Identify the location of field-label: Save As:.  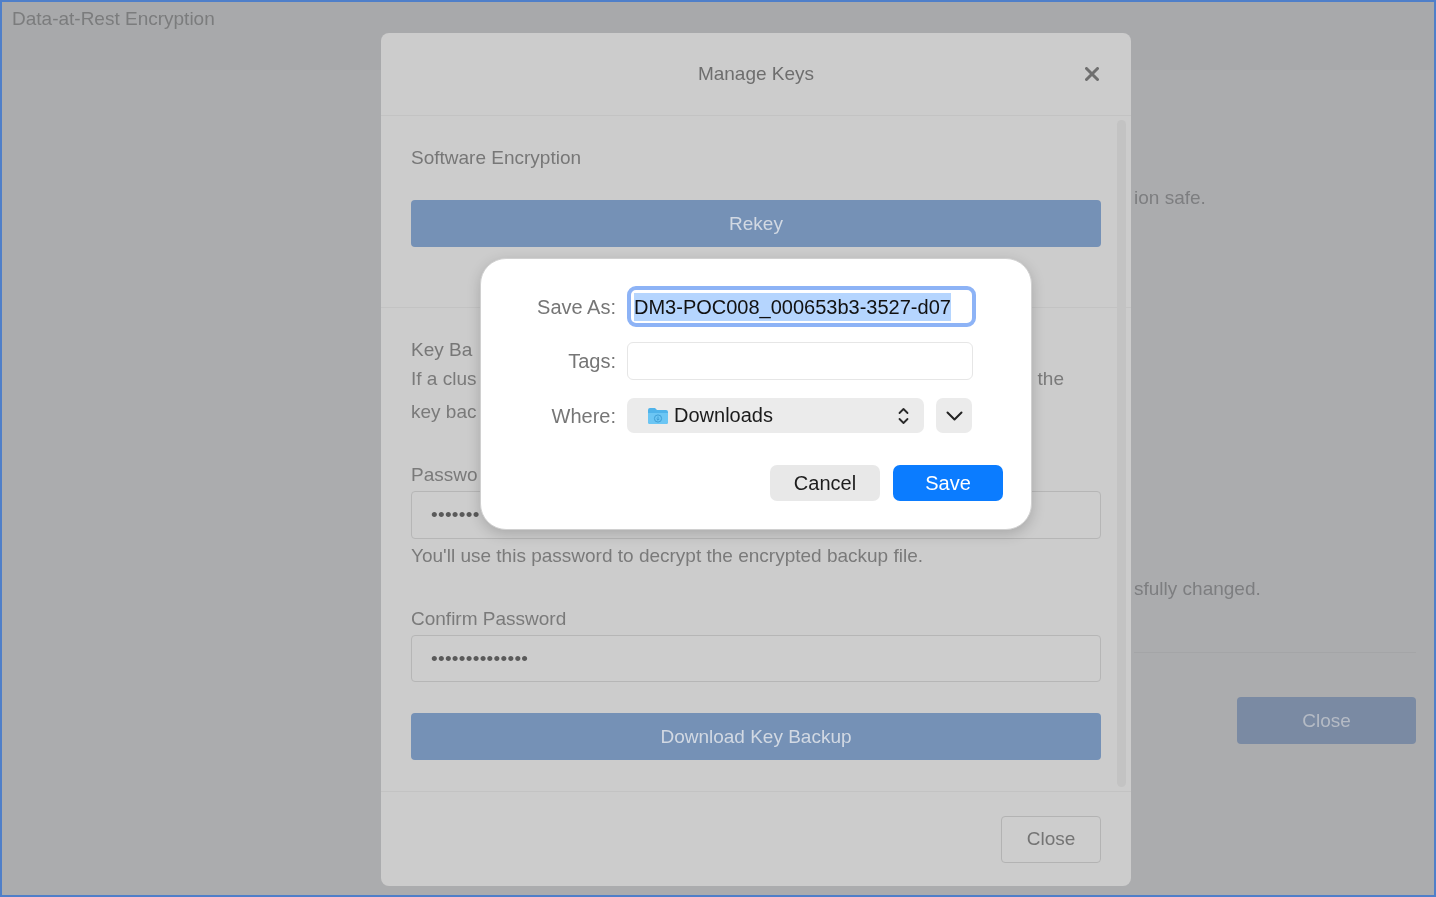
(576, 306).